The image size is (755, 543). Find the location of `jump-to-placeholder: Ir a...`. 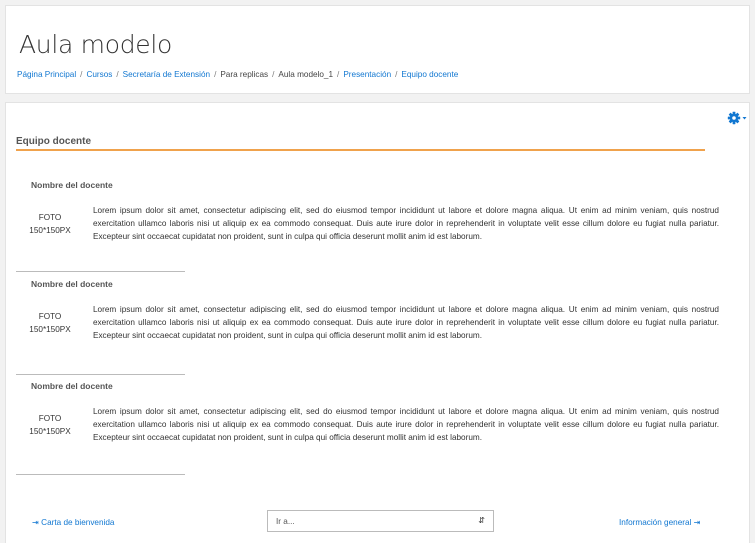

jump-to-placeholder: Ir a... is located at coordinates (285, 521).